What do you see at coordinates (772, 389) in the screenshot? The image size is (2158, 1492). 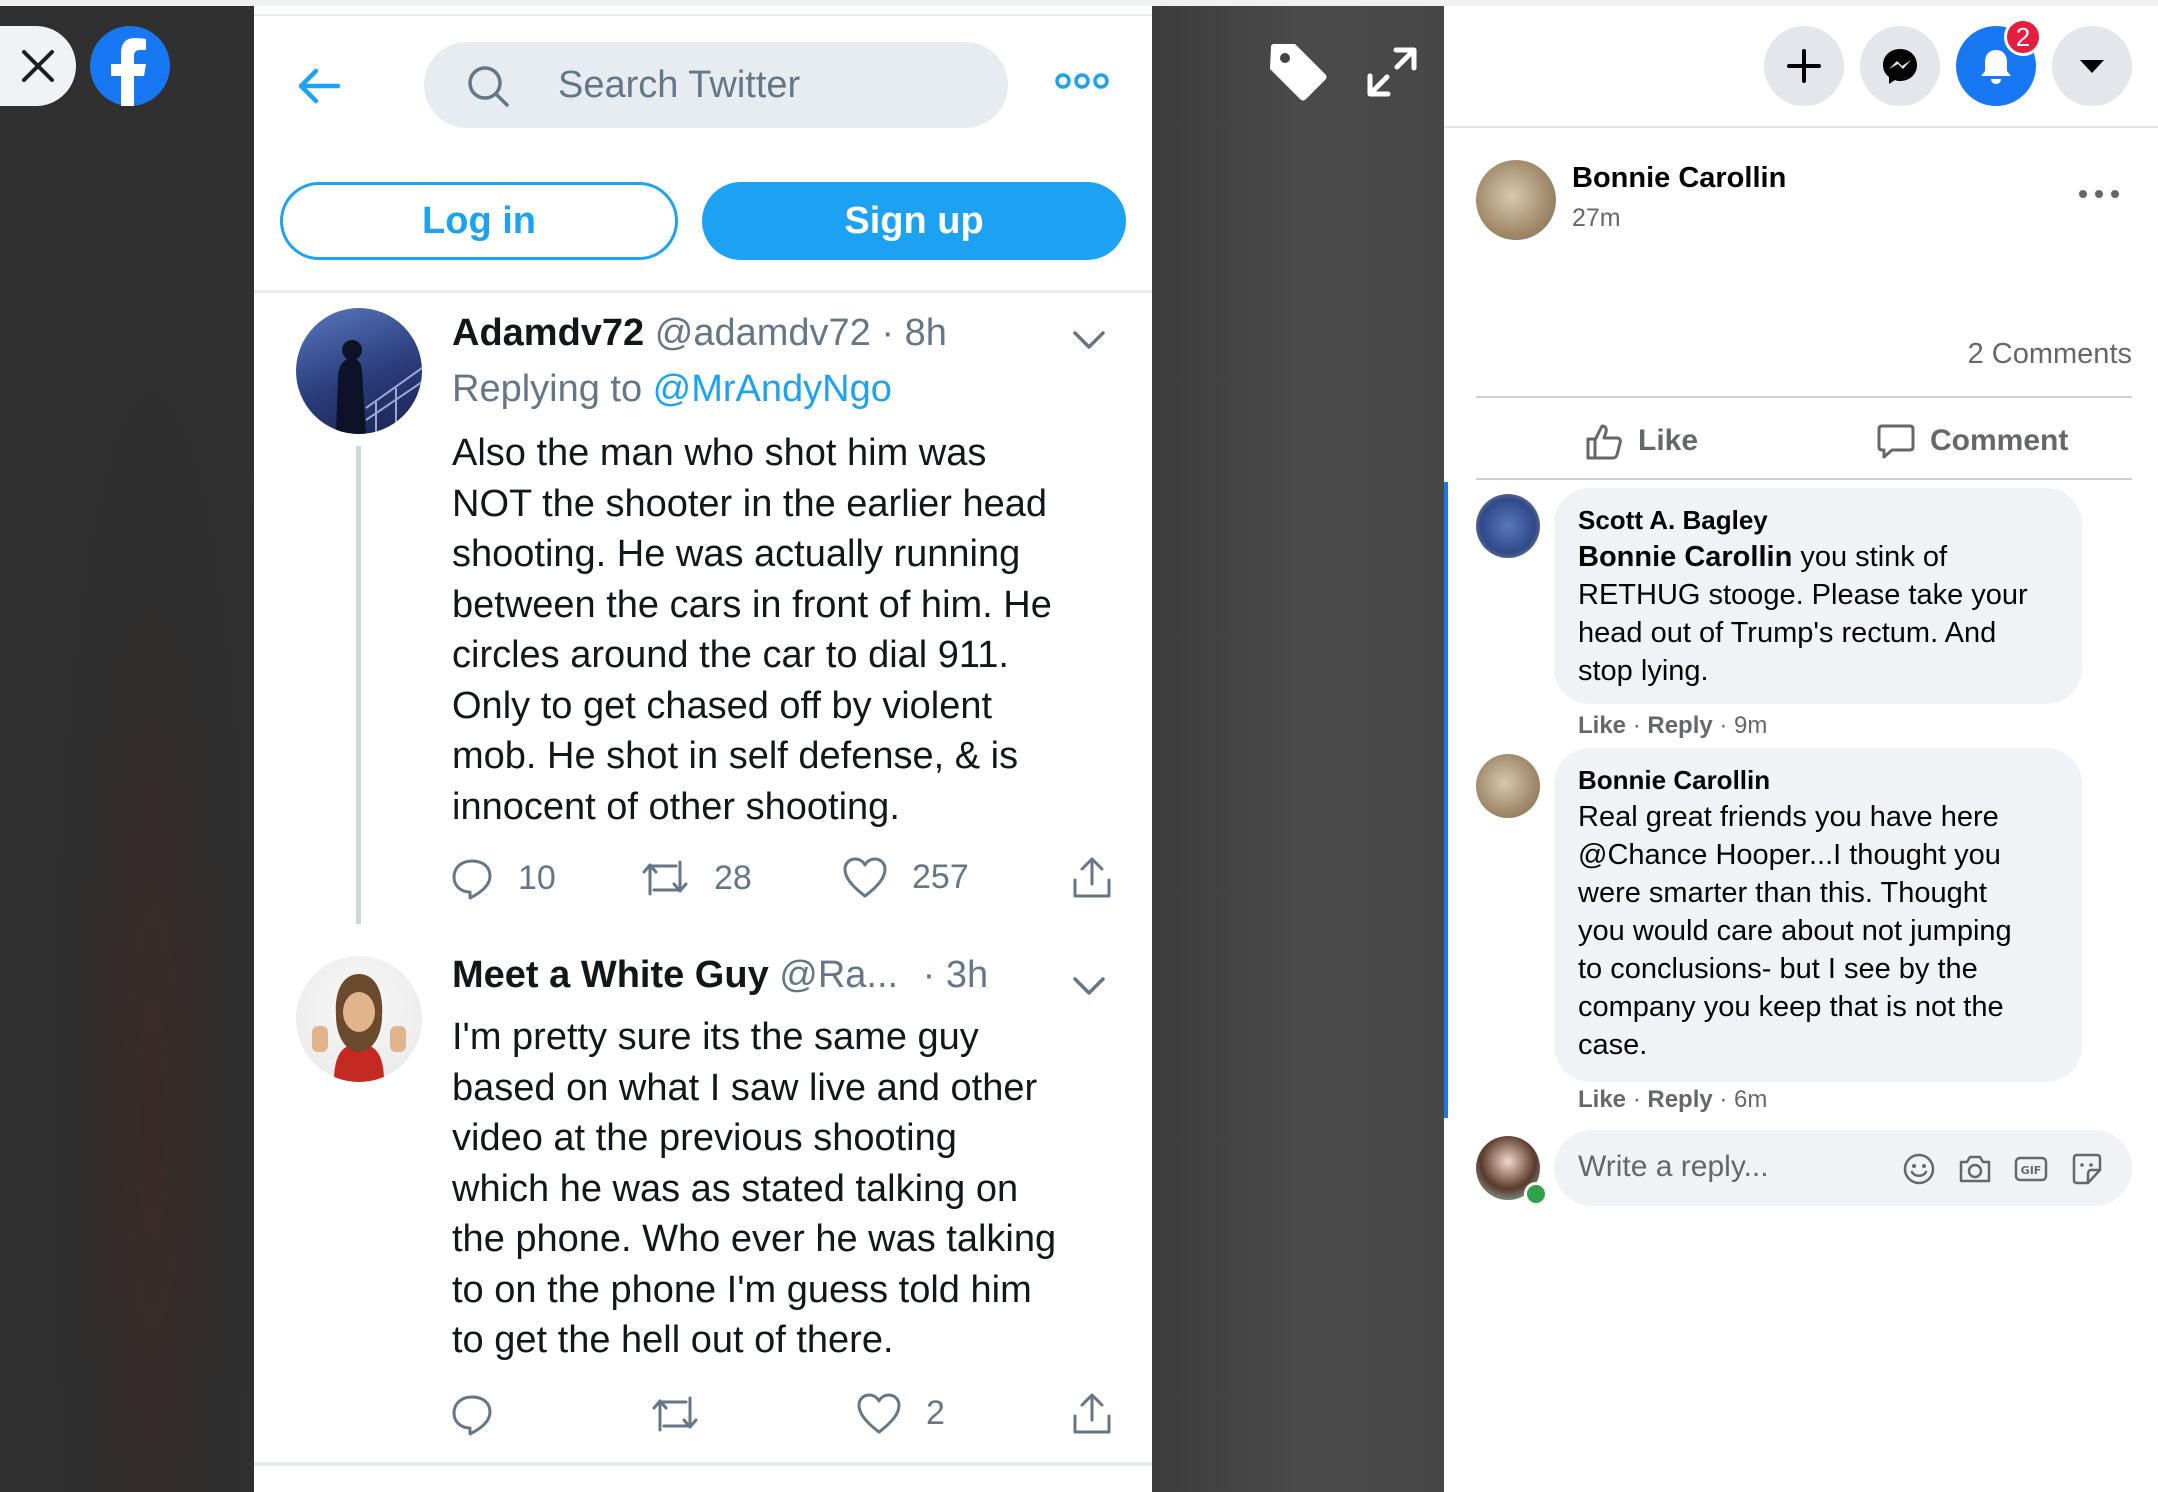 I see `replying-to-link: @MrAndyNgo` at bounding box center [772, 389].